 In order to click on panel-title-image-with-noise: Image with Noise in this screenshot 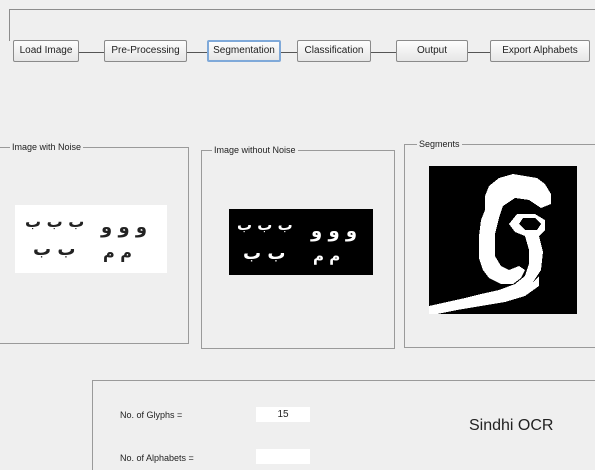, I will do `click(47, 147)`.